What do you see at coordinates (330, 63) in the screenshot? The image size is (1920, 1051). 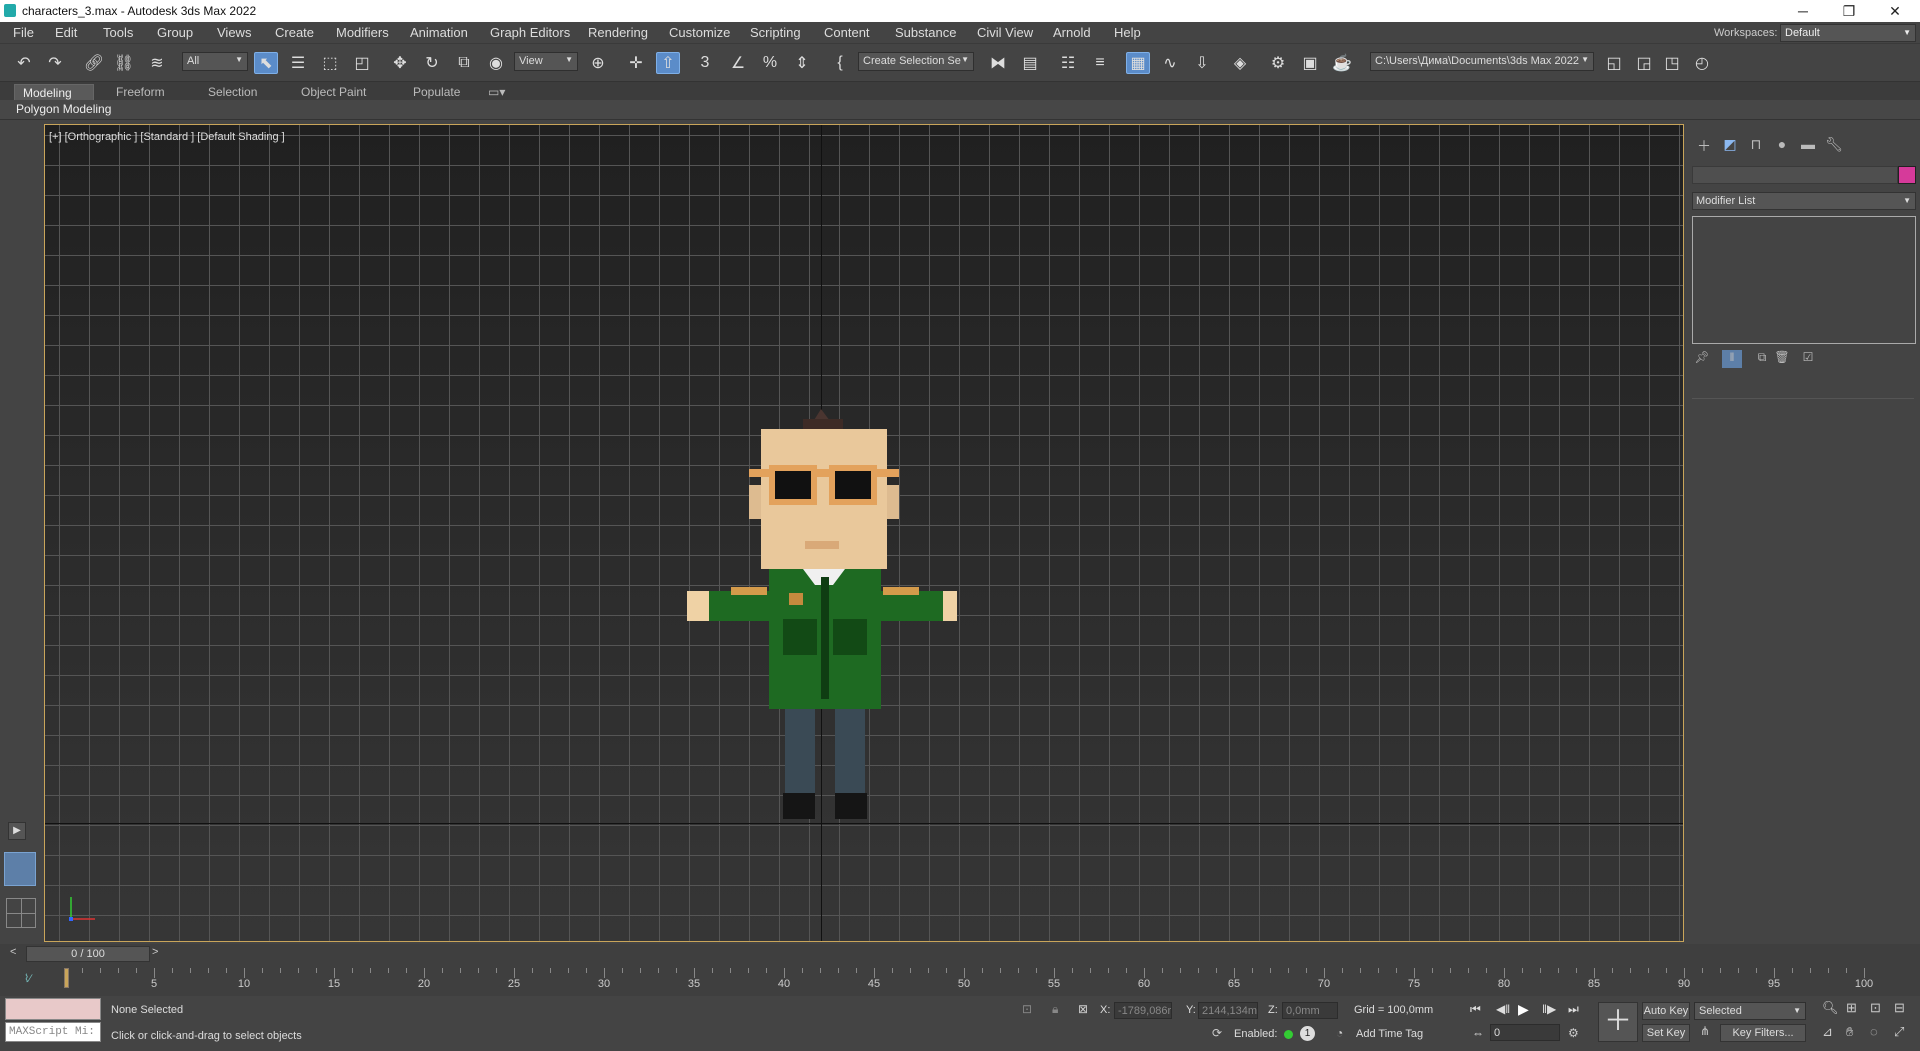 I see `rectangular-selection-icon: ⬚` at bounding box center [330, 63].